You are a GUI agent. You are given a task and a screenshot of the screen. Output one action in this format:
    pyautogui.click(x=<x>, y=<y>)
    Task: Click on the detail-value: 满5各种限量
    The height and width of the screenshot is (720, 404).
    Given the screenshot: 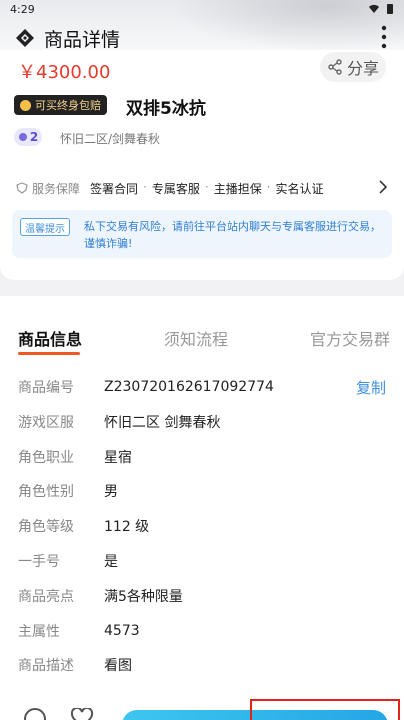 What is the action you would take?
    pyautogui.click(x=143, y=597)
    